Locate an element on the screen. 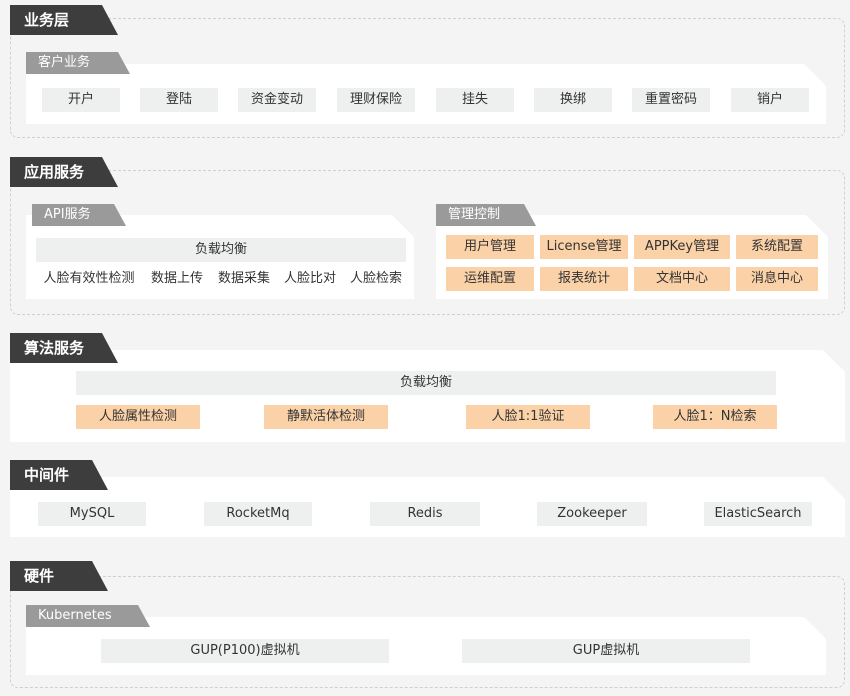 Image resolution: width=850 pixels, height=696 pixels. middleware-item: Zookeeper is located at coordinates (592, 514).